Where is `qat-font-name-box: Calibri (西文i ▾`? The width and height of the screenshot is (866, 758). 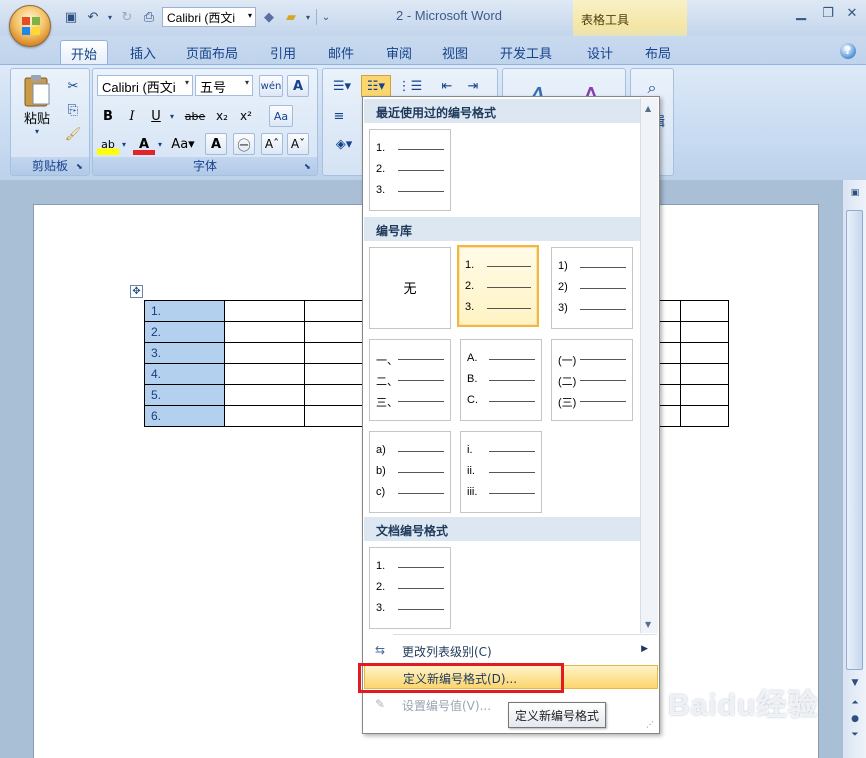
qat-font-name-box: Calibri (西文i ▾ is located at coordinates (209, 17).